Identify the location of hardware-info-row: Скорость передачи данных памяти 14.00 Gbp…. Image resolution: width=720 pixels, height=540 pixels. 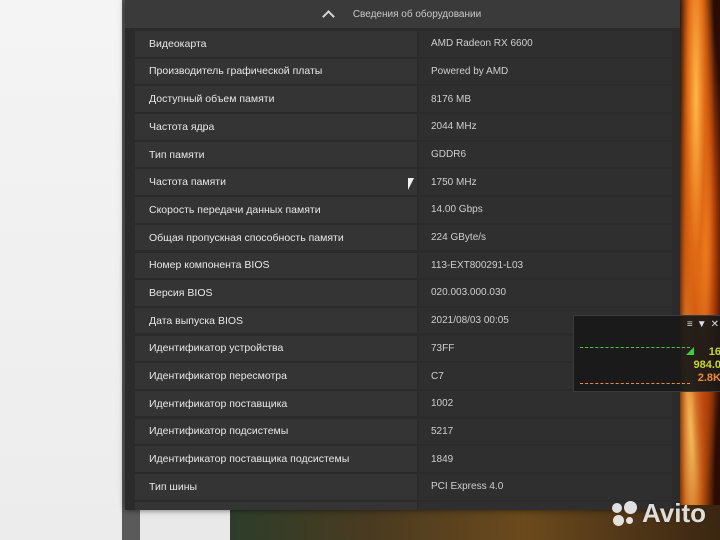
(403, 210).